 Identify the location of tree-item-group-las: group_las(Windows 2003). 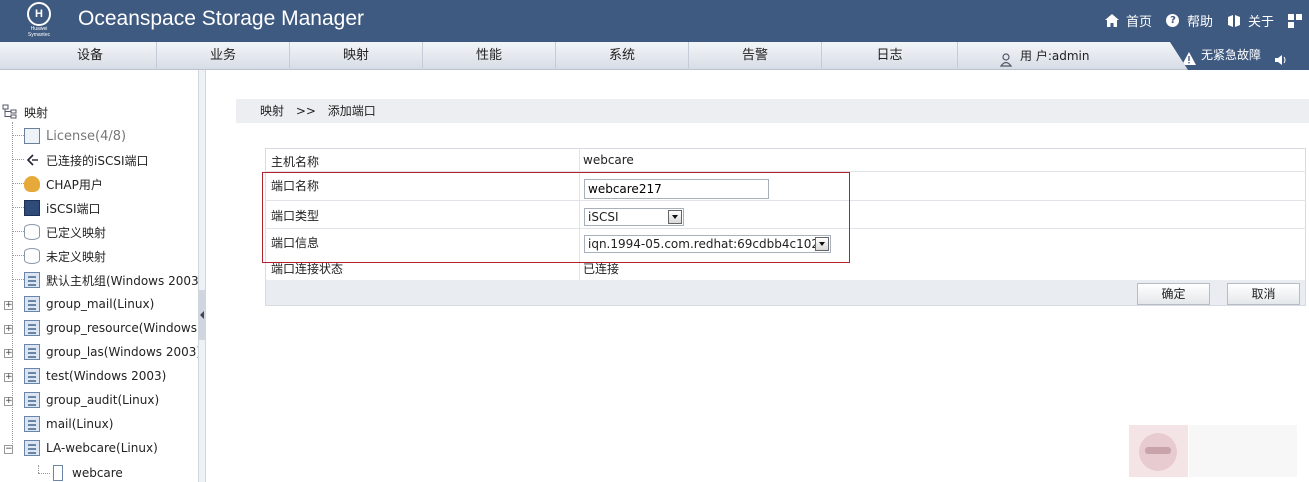
(111, 352).